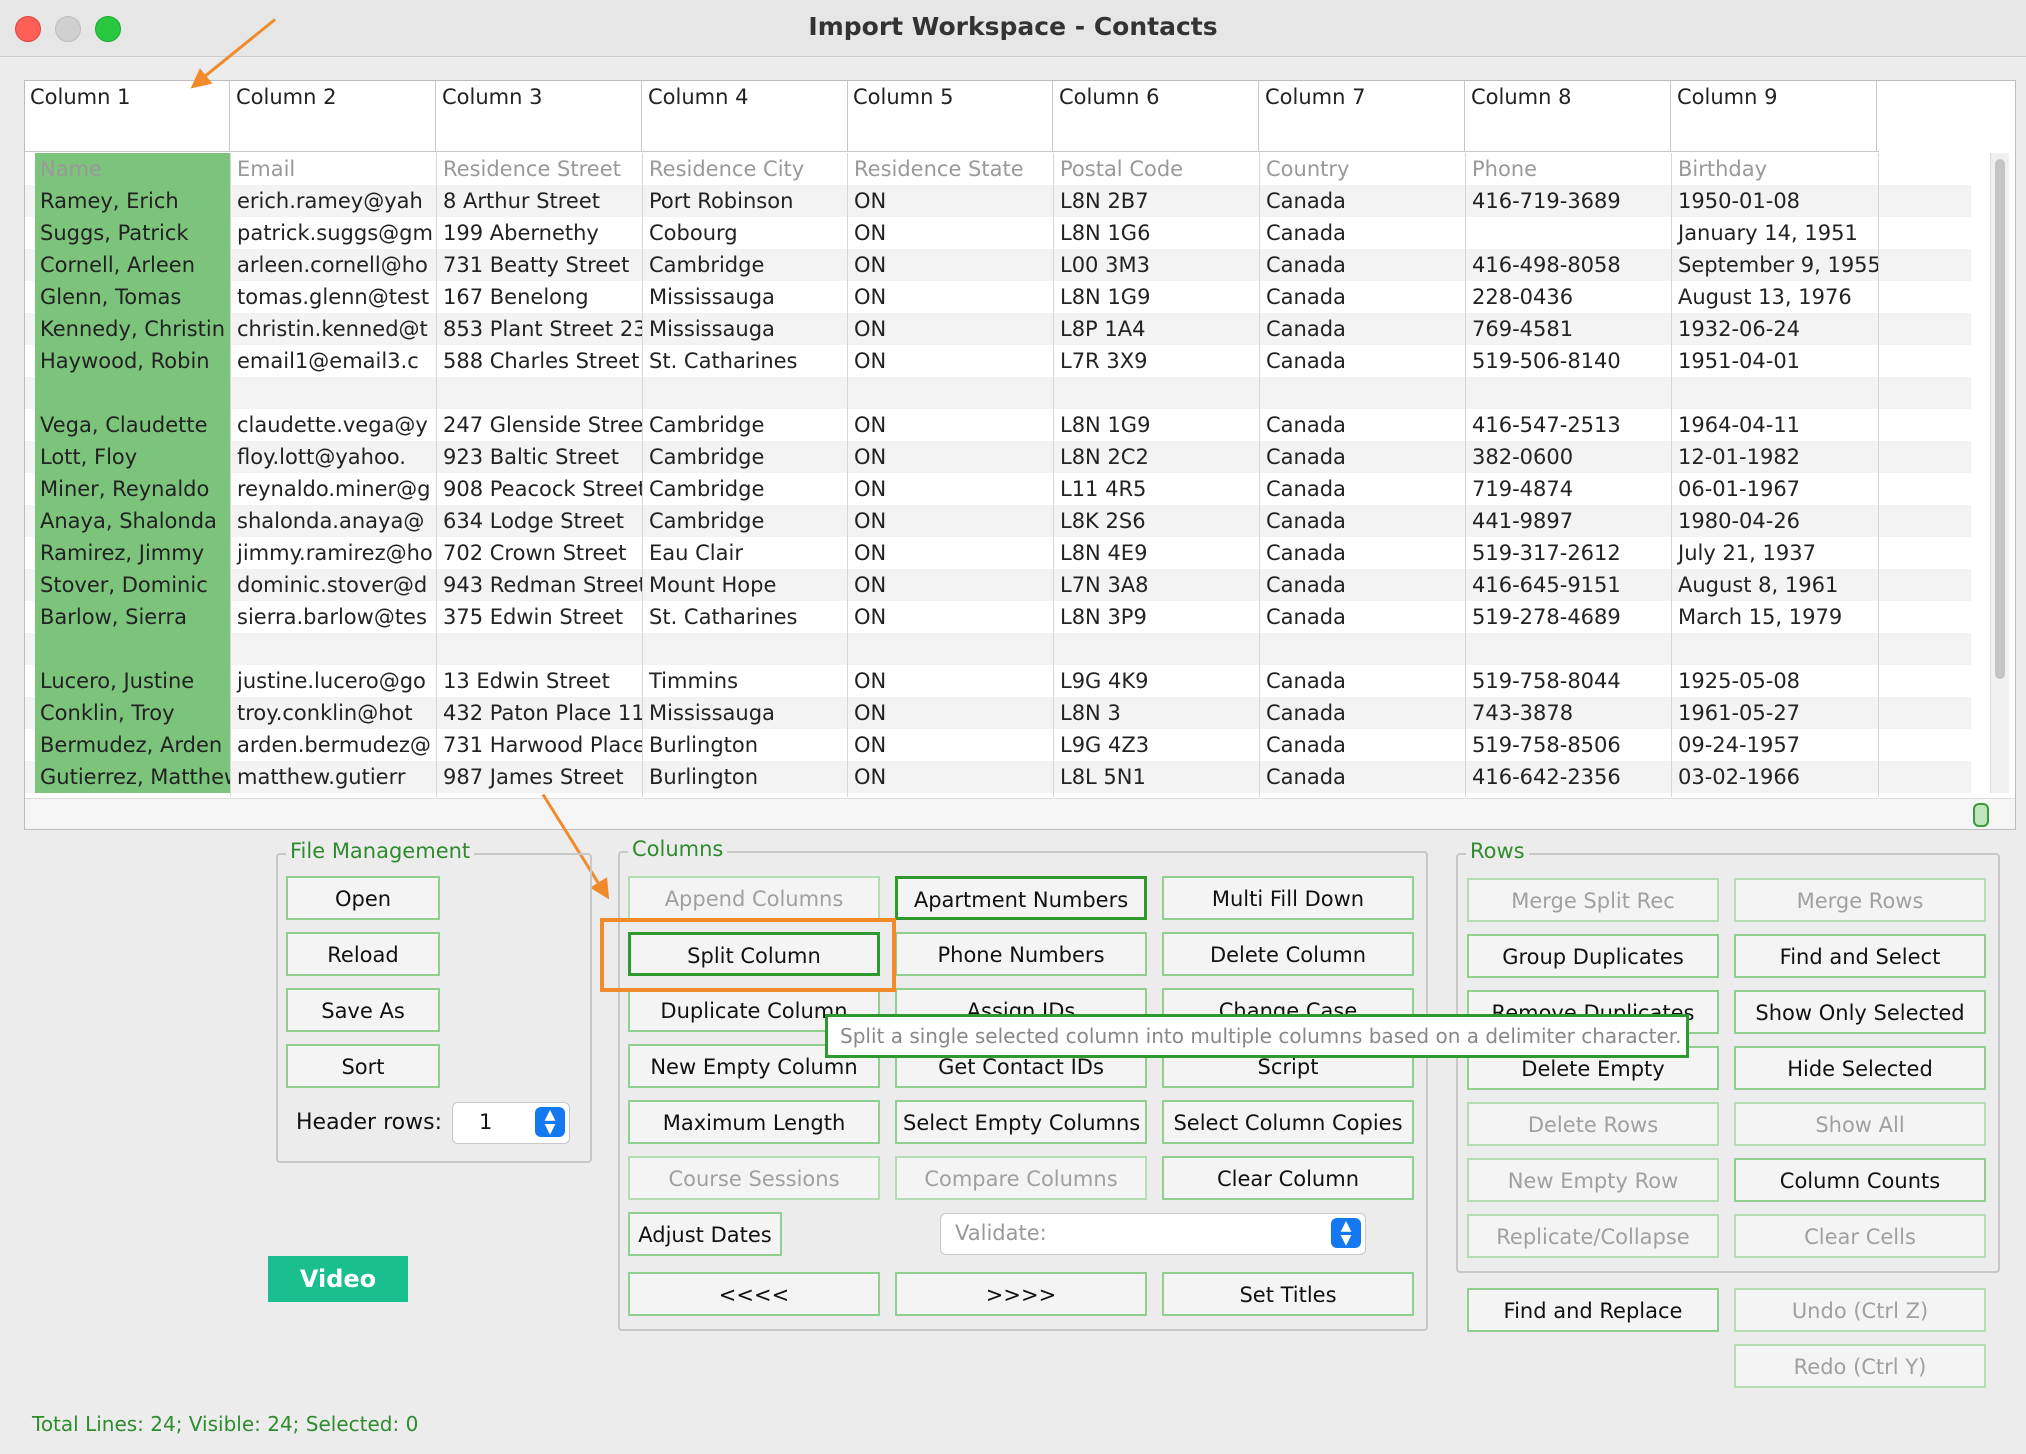  What do you see at coordinates (1569, 713) in the screenshot?
I see `table-cell: 743-3878` at bounding box center [1569, 713].